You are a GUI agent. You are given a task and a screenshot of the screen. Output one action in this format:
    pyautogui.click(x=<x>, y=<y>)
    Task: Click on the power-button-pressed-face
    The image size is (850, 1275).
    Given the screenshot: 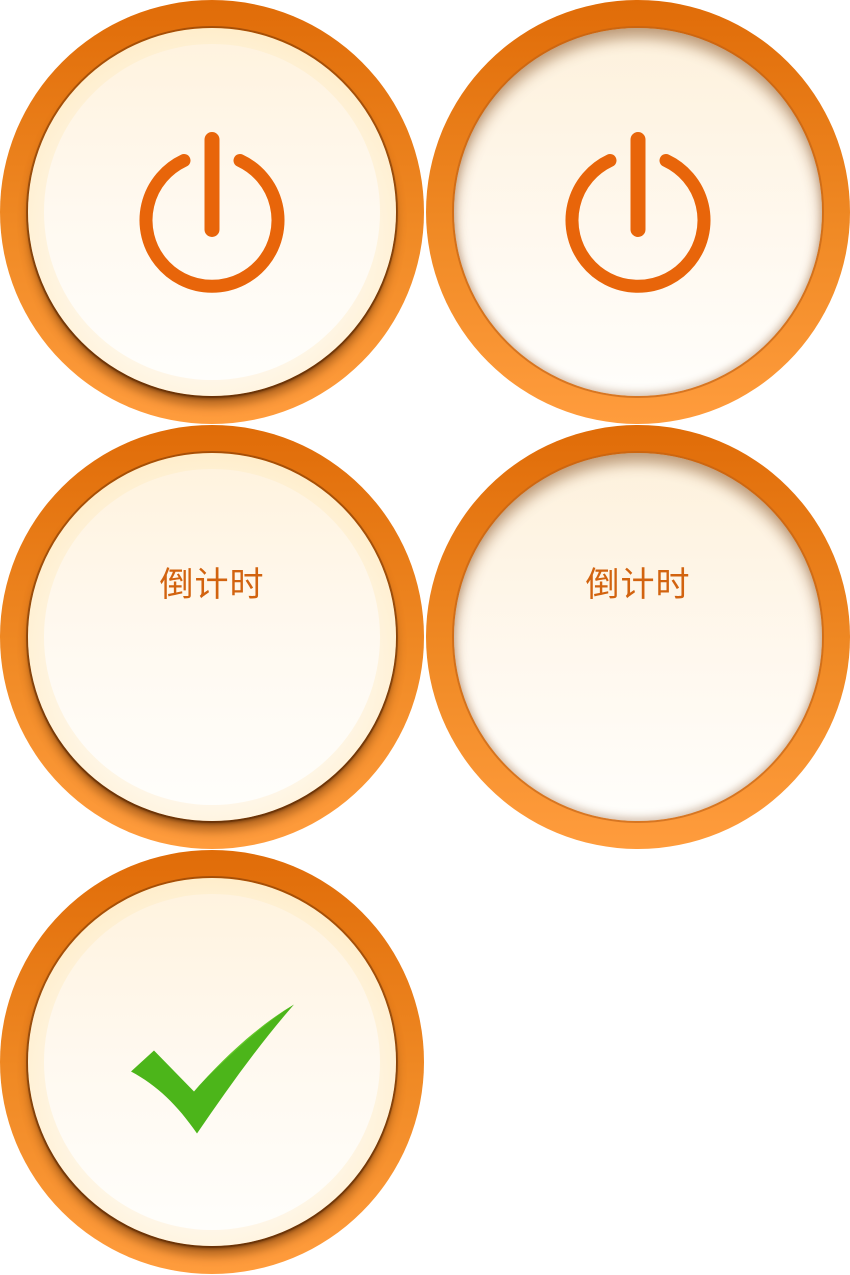 What is the action you would take?
    pyautogui.click(x=638, y=212)
    